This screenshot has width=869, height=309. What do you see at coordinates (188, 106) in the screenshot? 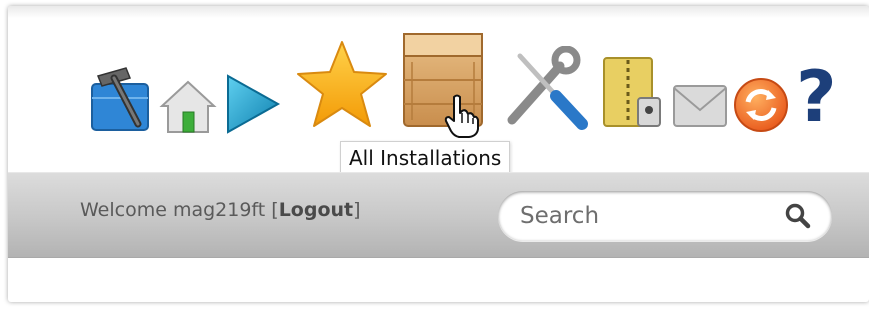
I see `home-icon` at bounding box center [188, 106].